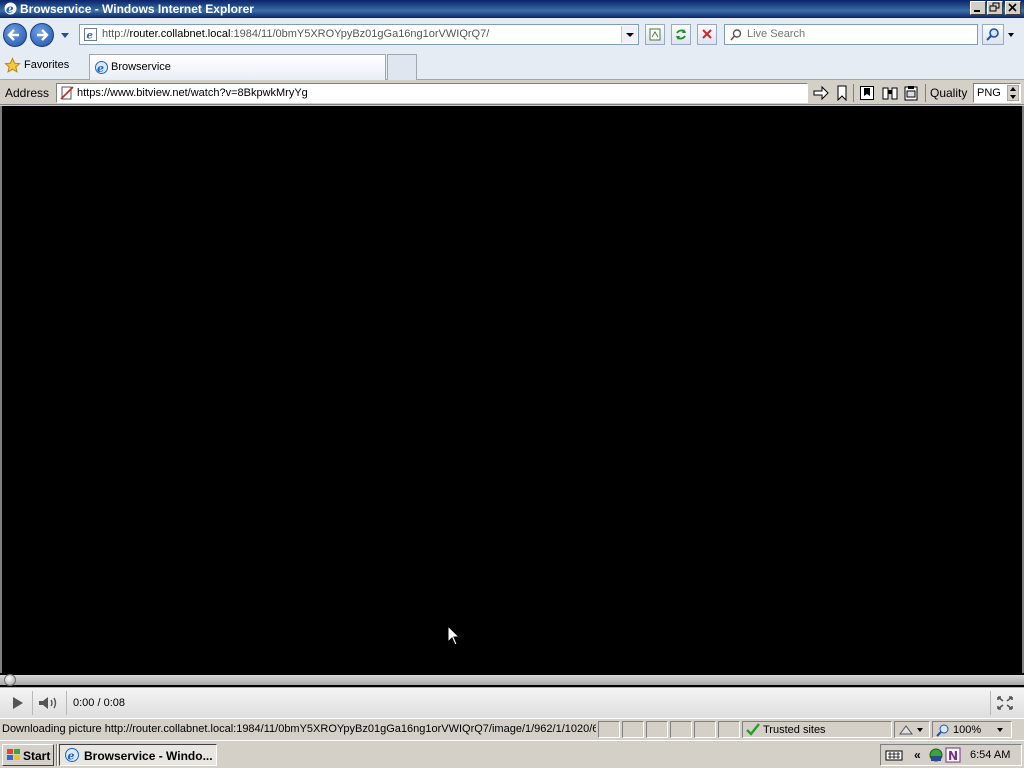 The height and width of the screenshot is (768, 1024). I want to click on bookmarks-list-icon, so click(867, 93).